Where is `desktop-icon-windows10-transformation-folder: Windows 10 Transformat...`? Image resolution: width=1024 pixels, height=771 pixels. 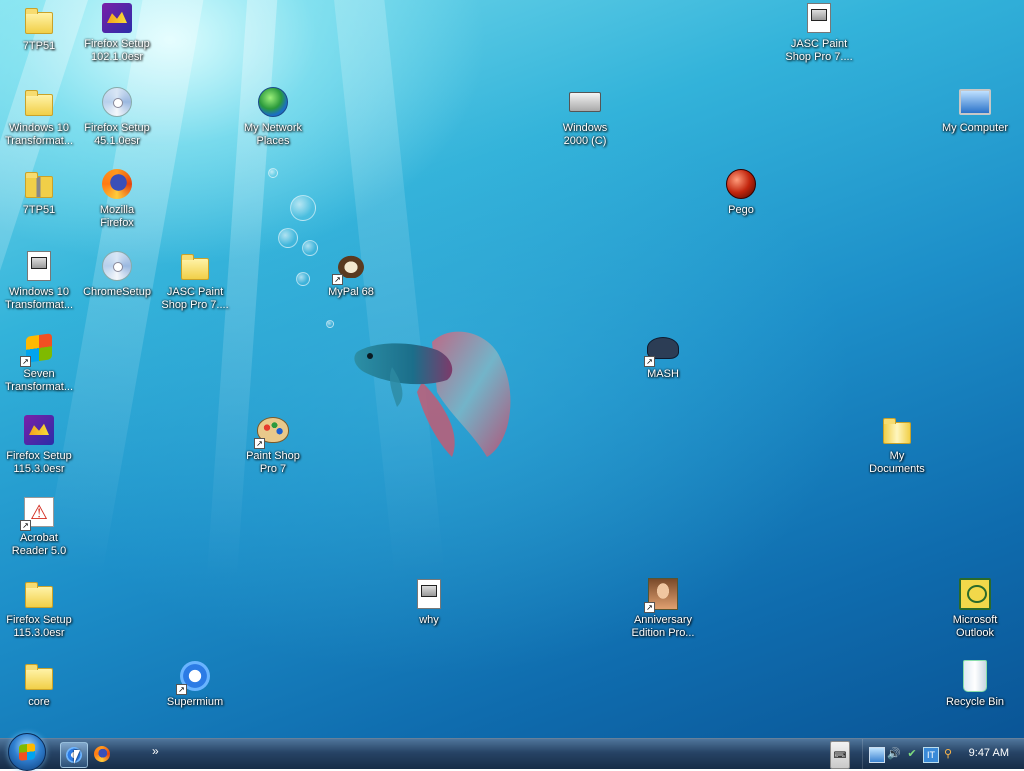 desktop-icon-windows10-transformation-folder: Windows 10 Transformat... is located at coordinates (39, 117).